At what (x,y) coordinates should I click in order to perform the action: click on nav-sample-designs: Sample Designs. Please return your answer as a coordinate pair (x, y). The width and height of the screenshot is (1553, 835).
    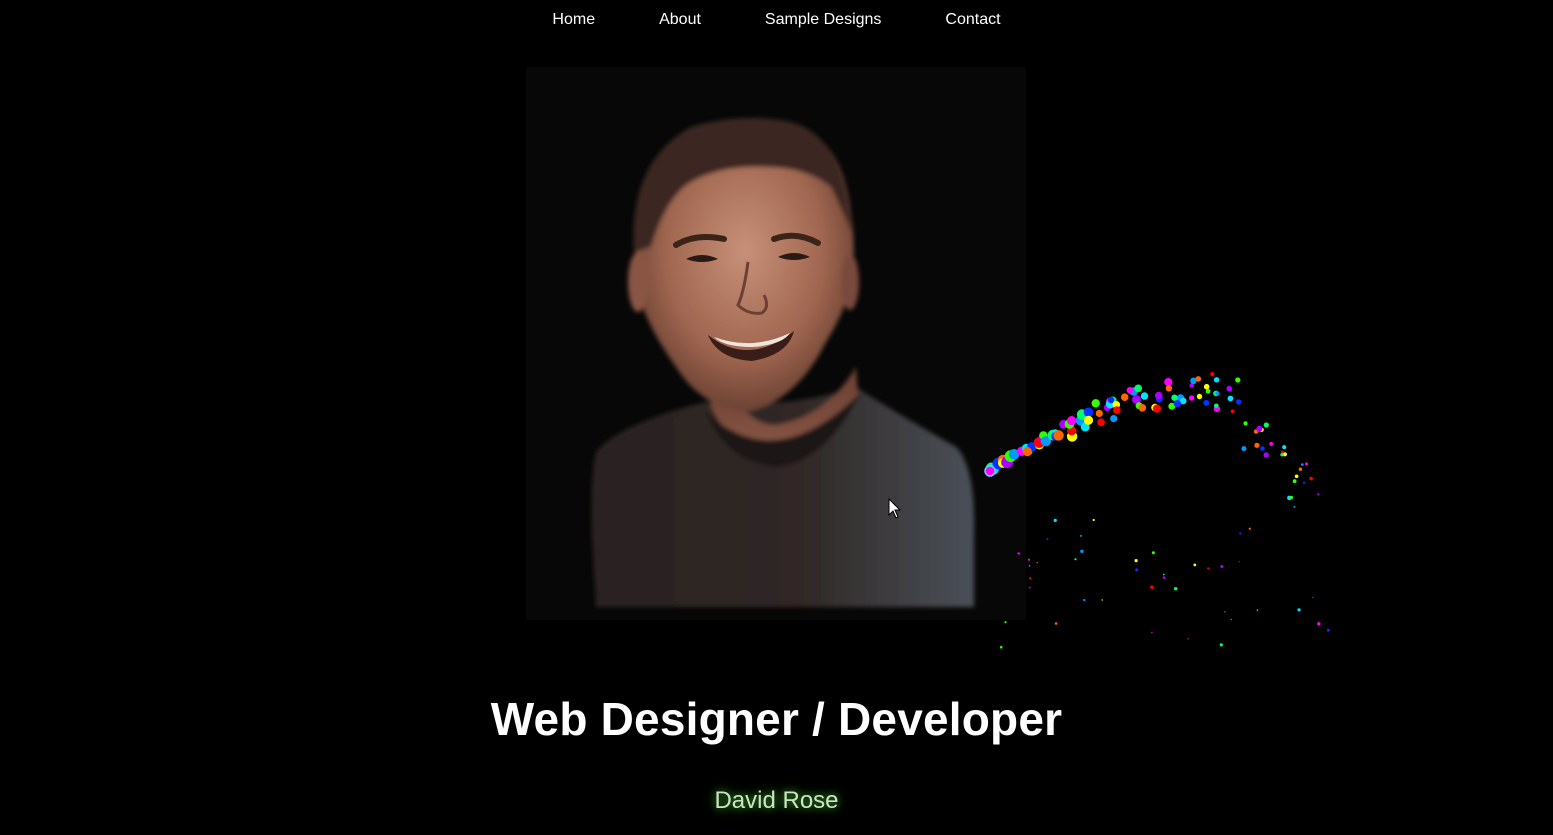
    Looking at the image, I should click on (823, 20).